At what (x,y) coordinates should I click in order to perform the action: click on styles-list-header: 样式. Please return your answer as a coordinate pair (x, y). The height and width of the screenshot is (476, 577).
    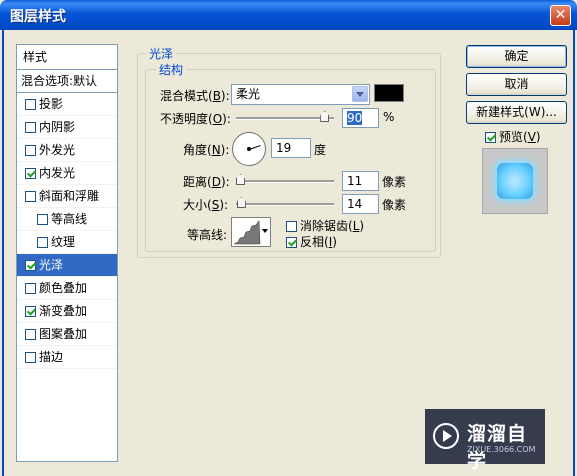
    Looking at the image, I should click on (67, 57).